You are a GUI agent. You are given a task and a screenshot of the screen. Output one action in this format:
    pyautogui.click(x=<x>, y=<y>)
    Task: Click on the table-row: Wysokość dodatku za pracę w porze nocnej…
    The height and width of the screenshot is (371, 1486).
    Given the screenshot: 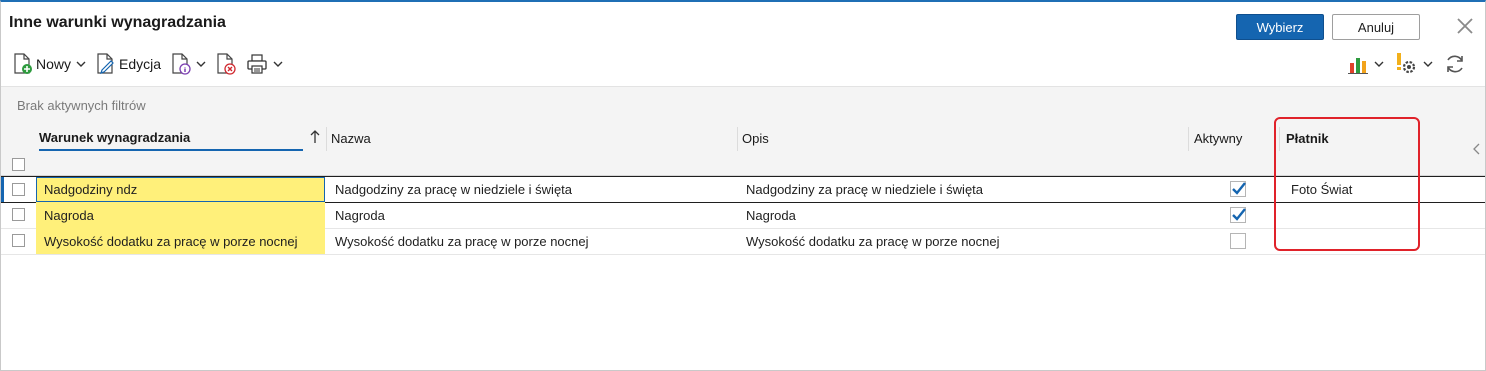 What is the action you would take?
    pyautogui.click(x=743, y=241)
    